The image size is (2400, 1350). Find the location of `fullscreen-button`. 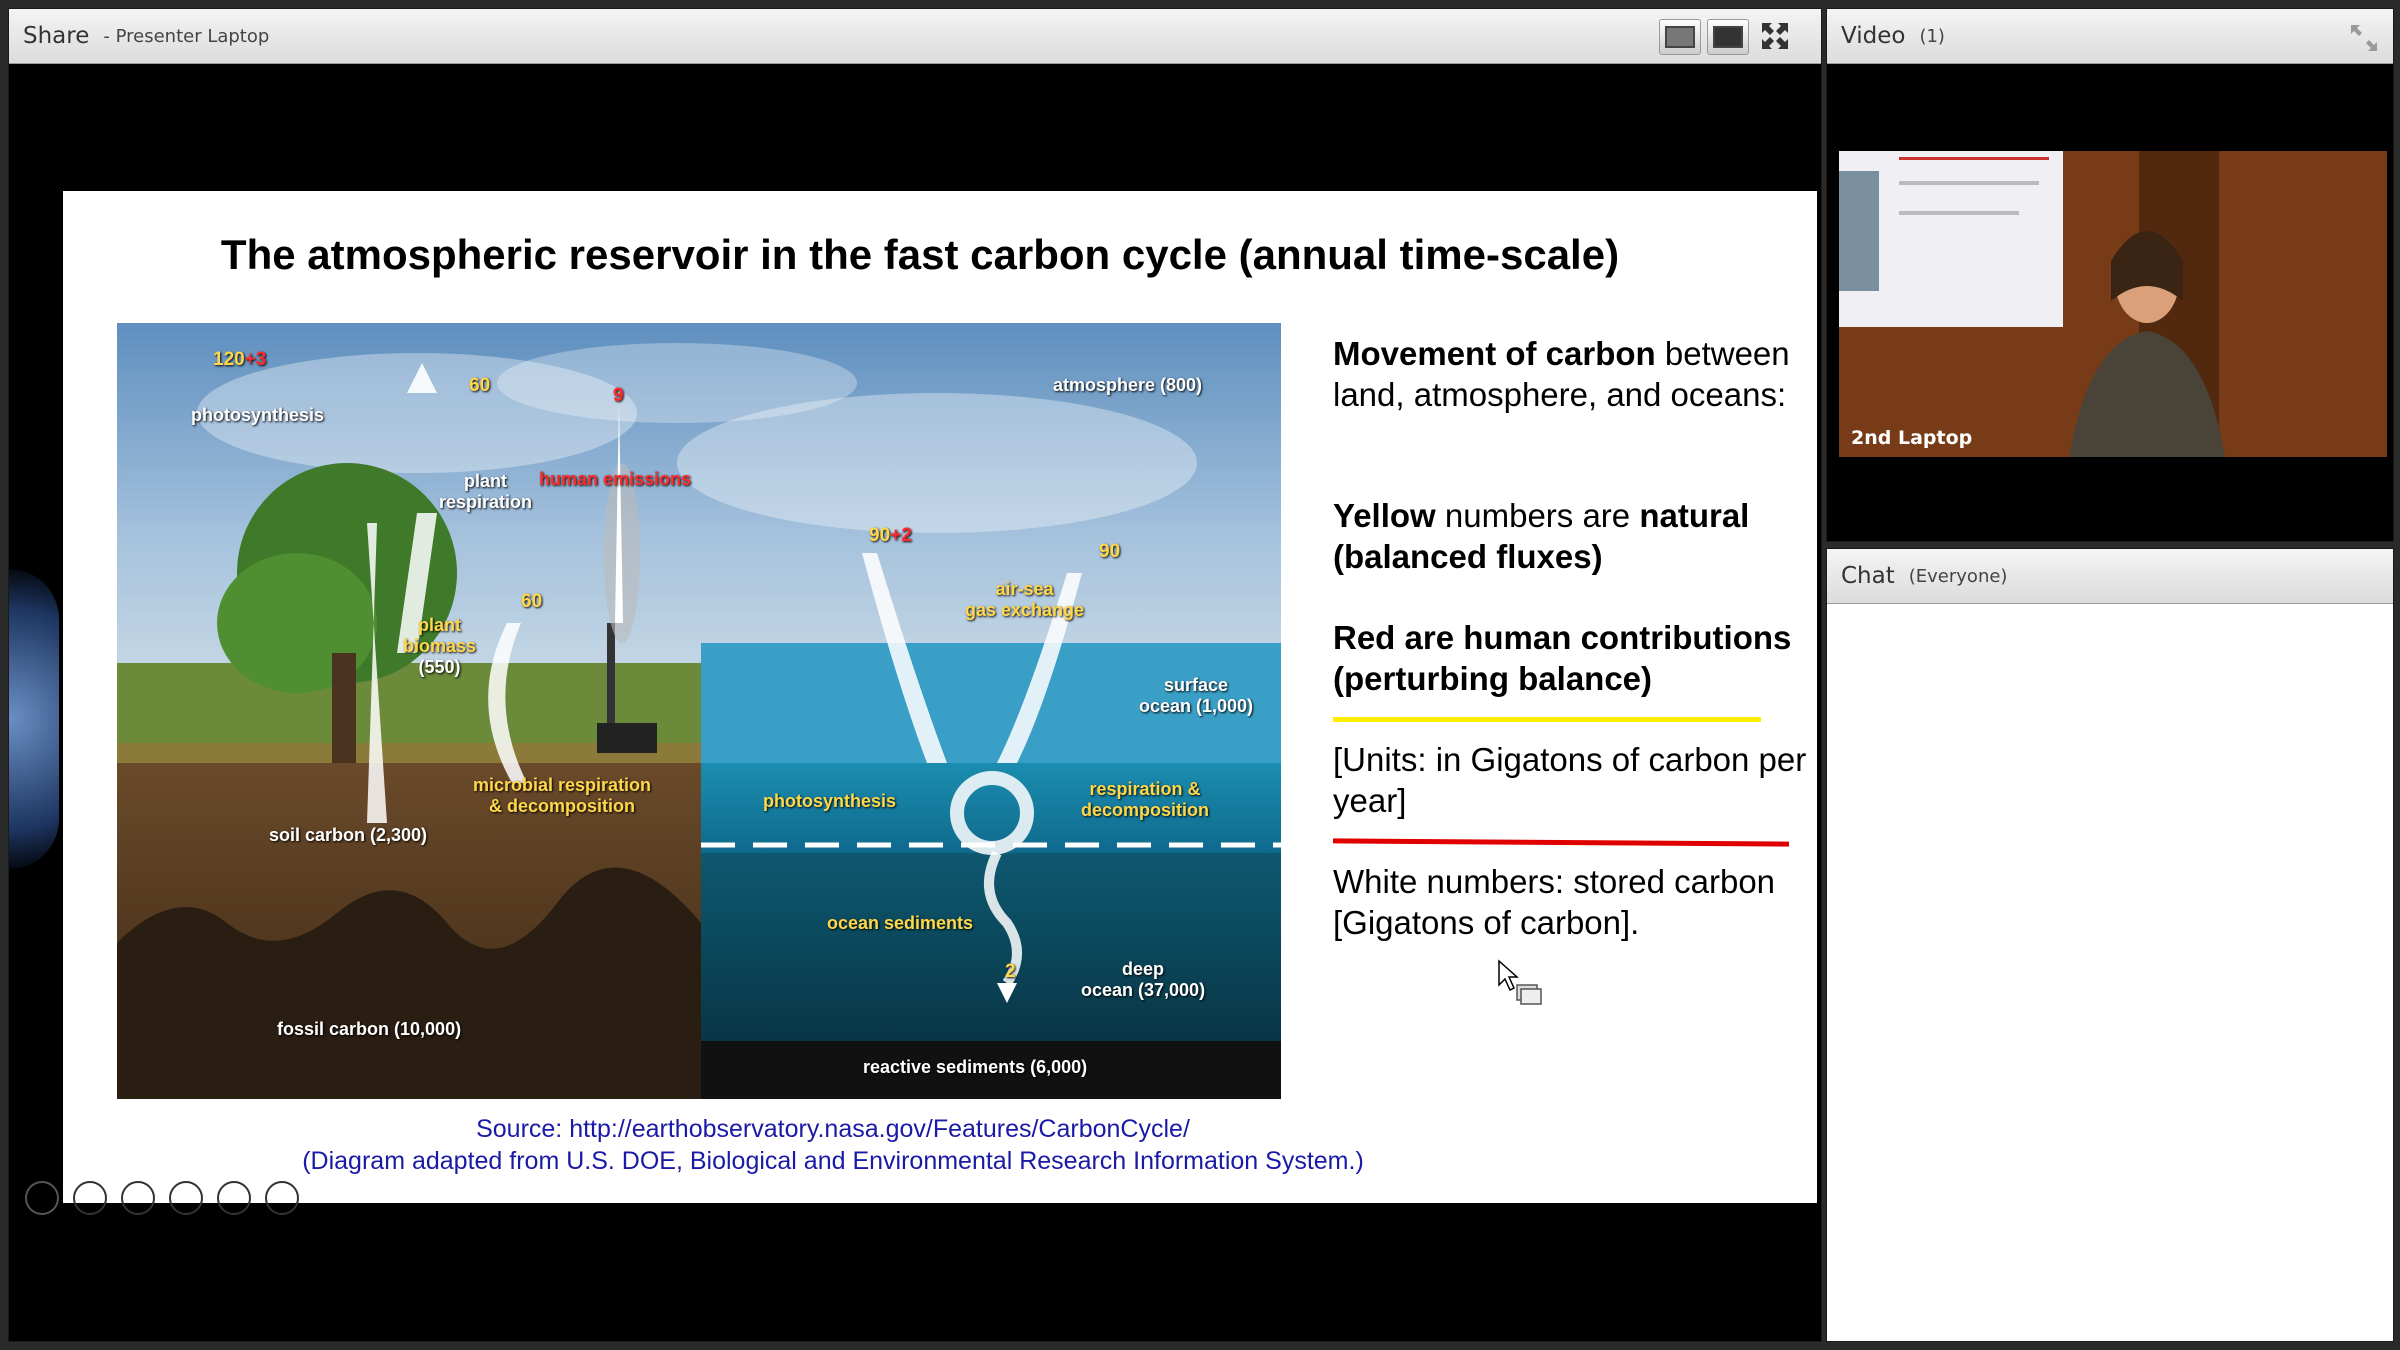

fullscreen-button is located at coordinates (1775, 36).